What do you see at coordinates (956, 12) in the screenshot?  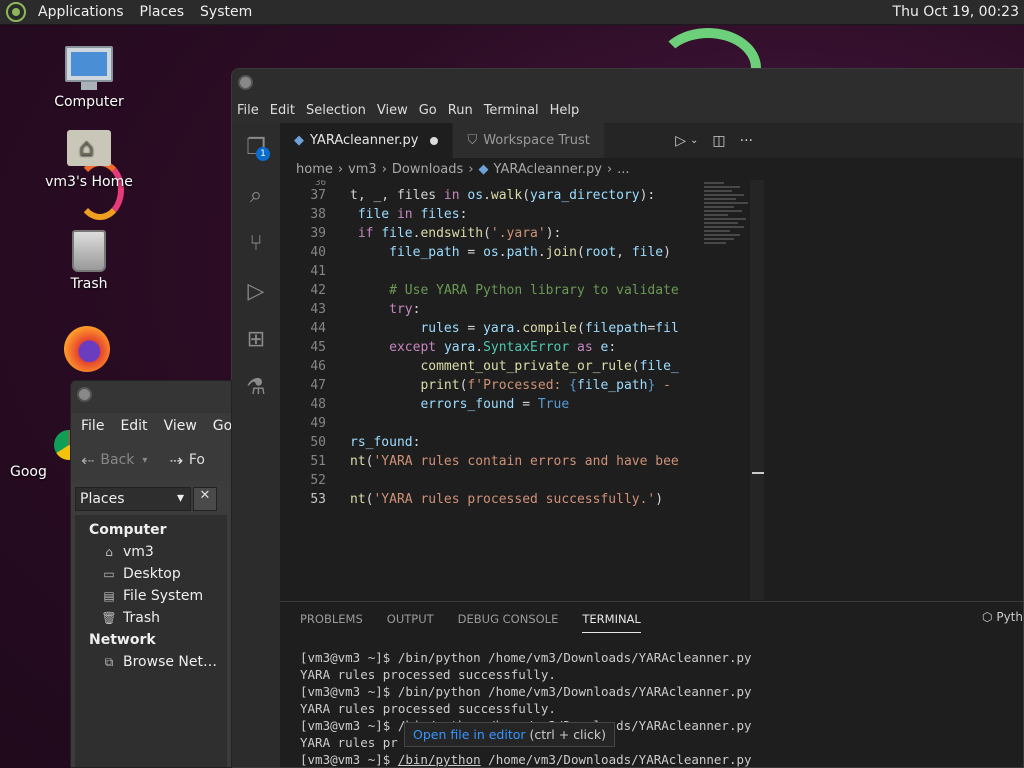 I see `clock: Thu Oct 19, 00:23` at bounding box center [956, 12].